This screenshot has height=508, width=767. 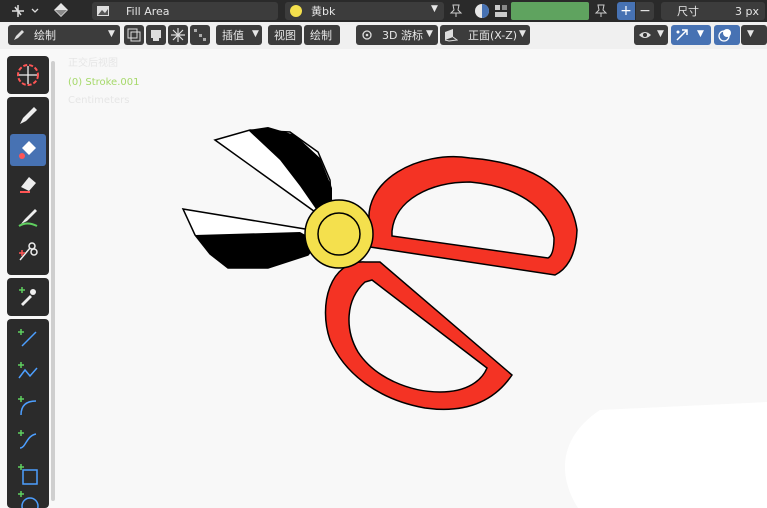 What do you see at coordinates (273, 171) in the screenshot?
I see `upper-blade` at bounding box center [273, 171].